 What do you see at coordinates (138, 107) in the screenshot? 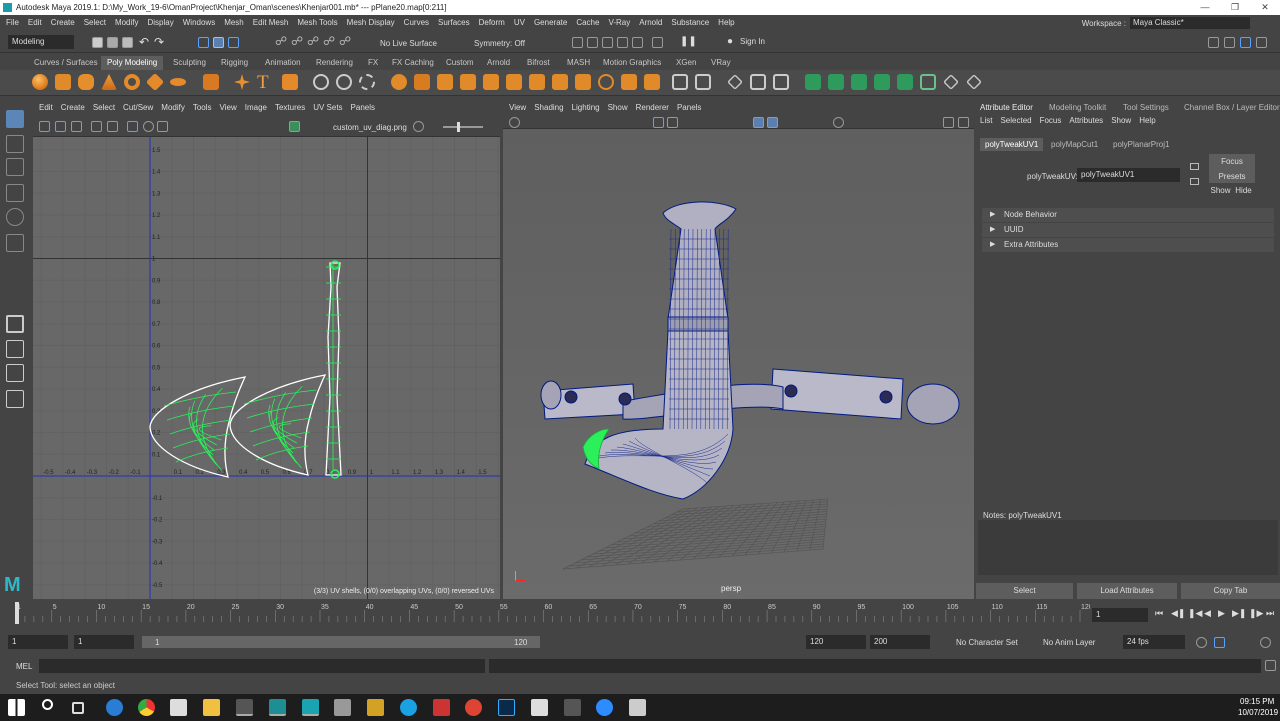
I see `uv-menu-cut-sew: Cut/Sew` at bounding box center [138, 107].